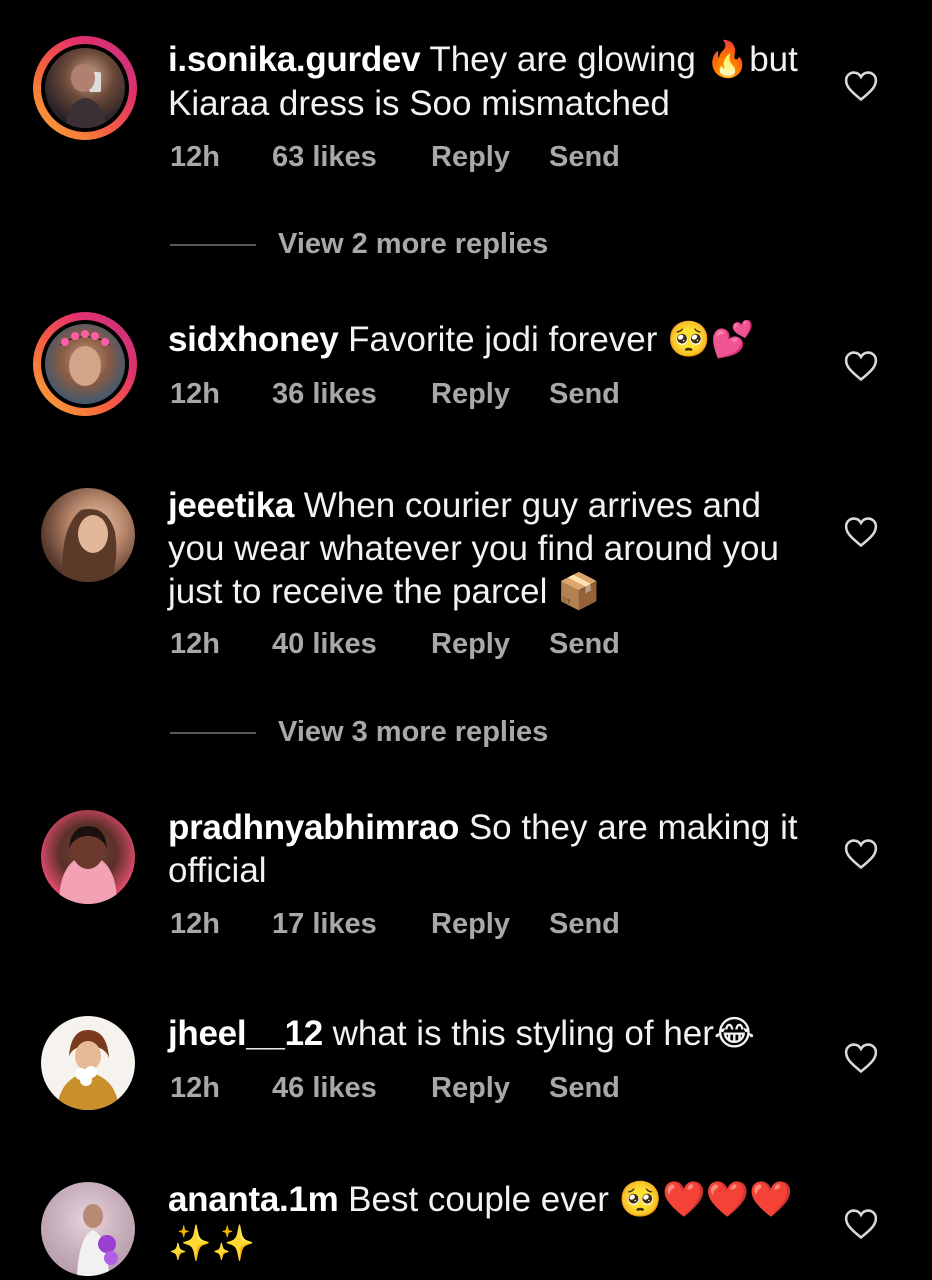 The width and height of the screenshot is (932, 1280). Describe the element at coordinates (579, 592) in the screenshot. I see `package-emoji: 📦` at that location.